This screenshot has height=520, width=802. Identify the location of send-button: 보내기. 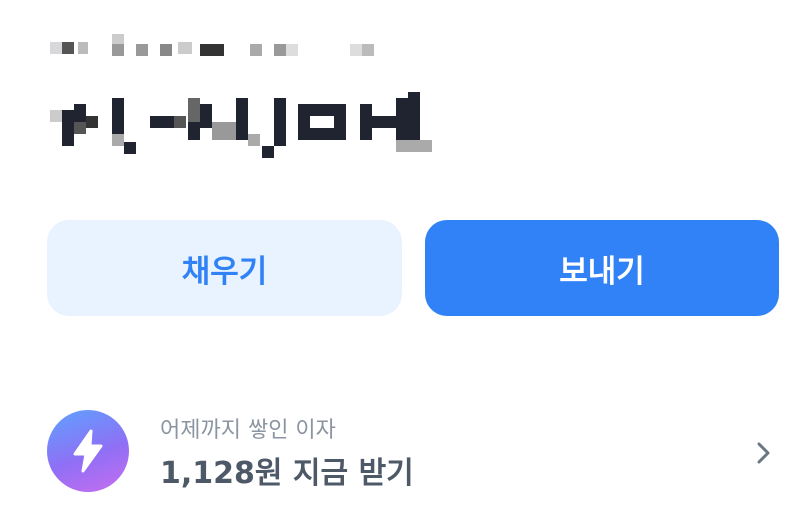
(602, 268).